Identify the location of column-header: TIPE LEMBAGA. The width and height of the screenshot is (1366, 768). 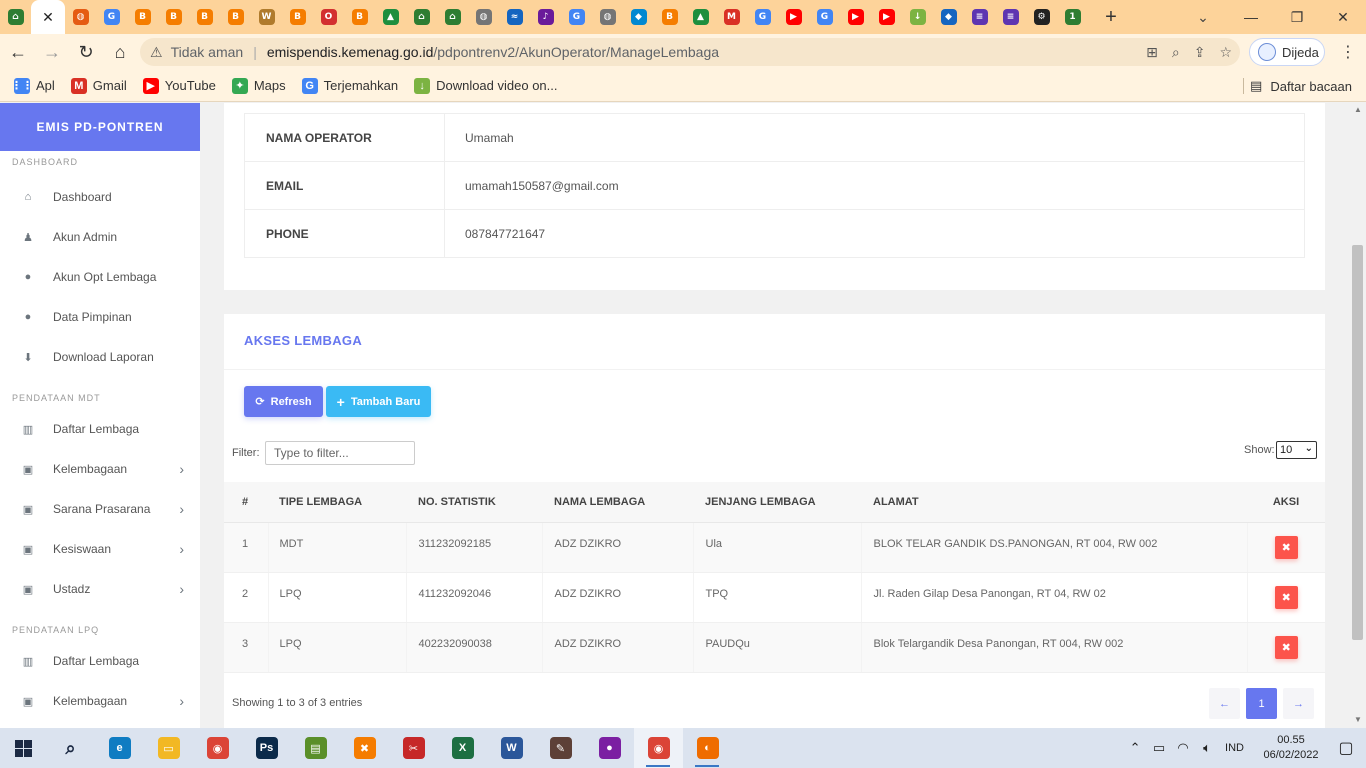
(337, 502).